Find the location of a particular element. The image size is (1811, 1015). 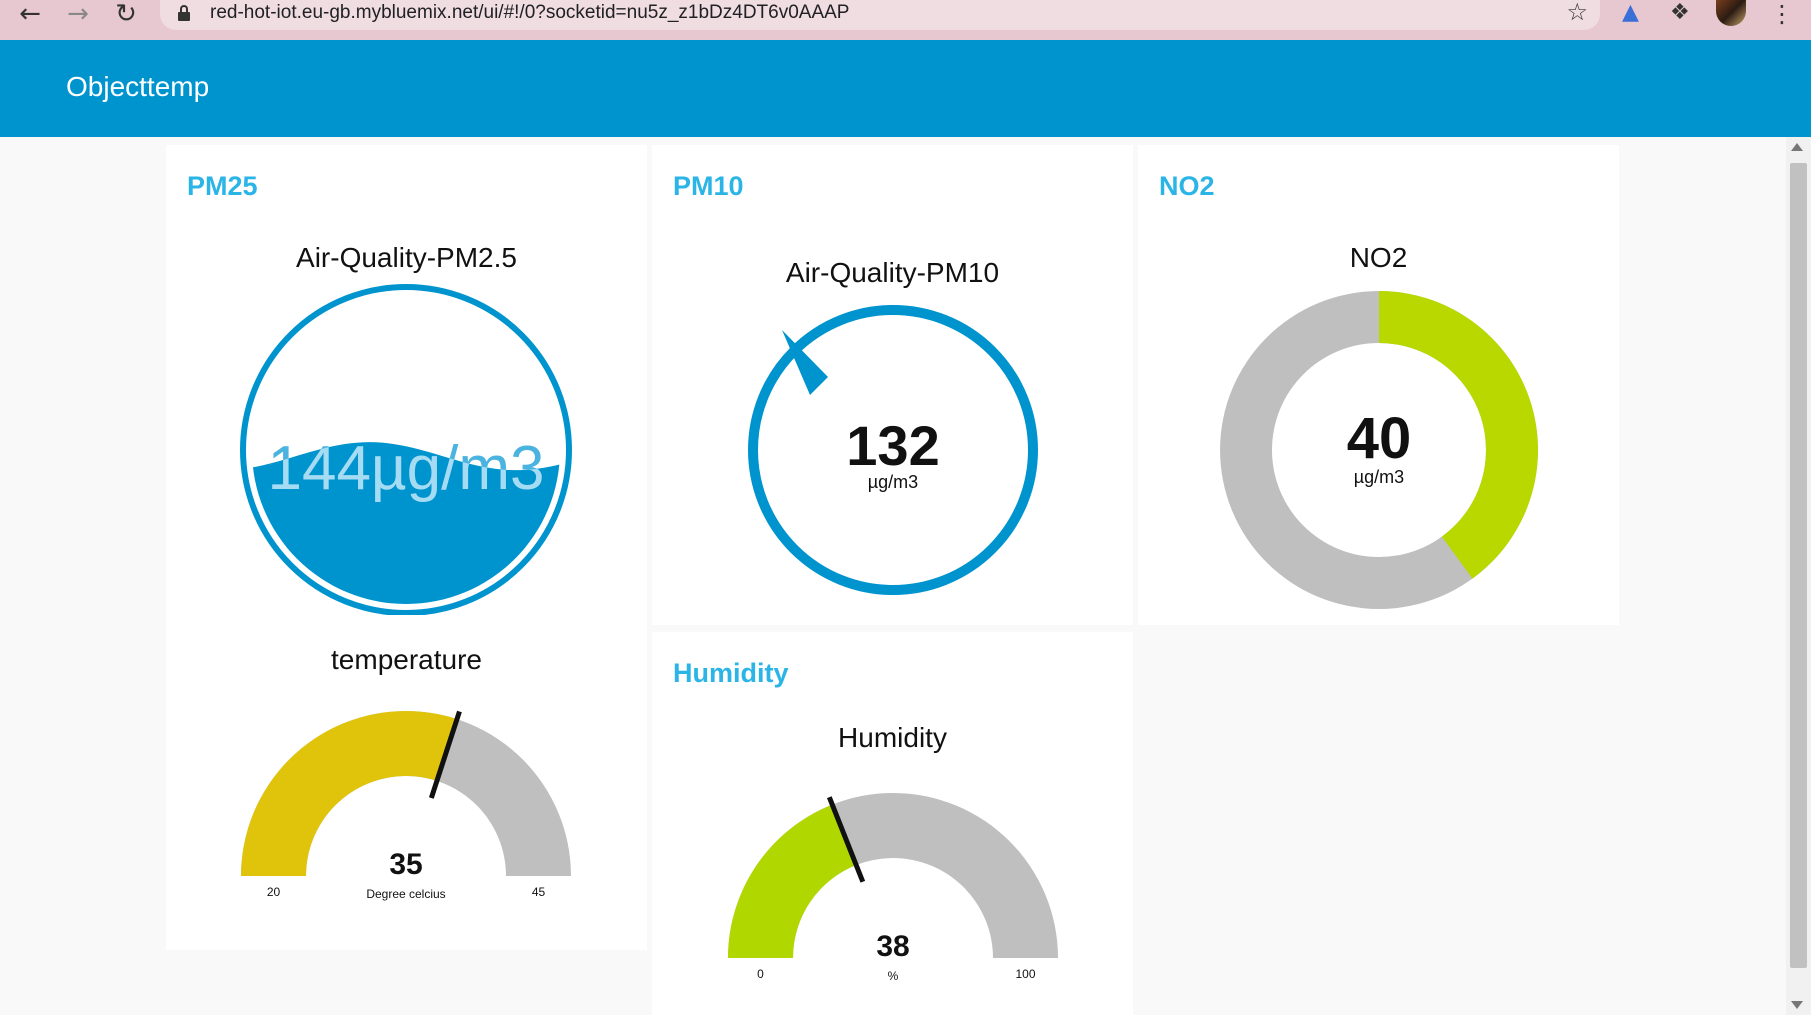

group-pm10: PM10 Air-Quality-PM10 132 µg/m3 is located at coordinates (892, 385).